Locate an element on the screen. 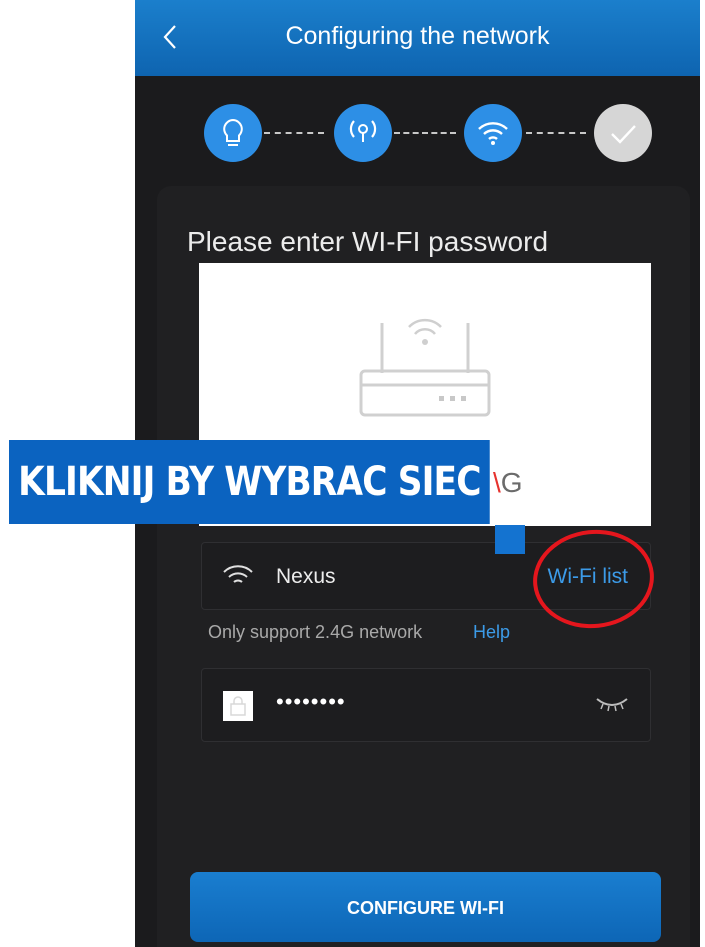 The height and width of the screenshot is (947, 705). progress-steps is located at coordinates (428, 133).